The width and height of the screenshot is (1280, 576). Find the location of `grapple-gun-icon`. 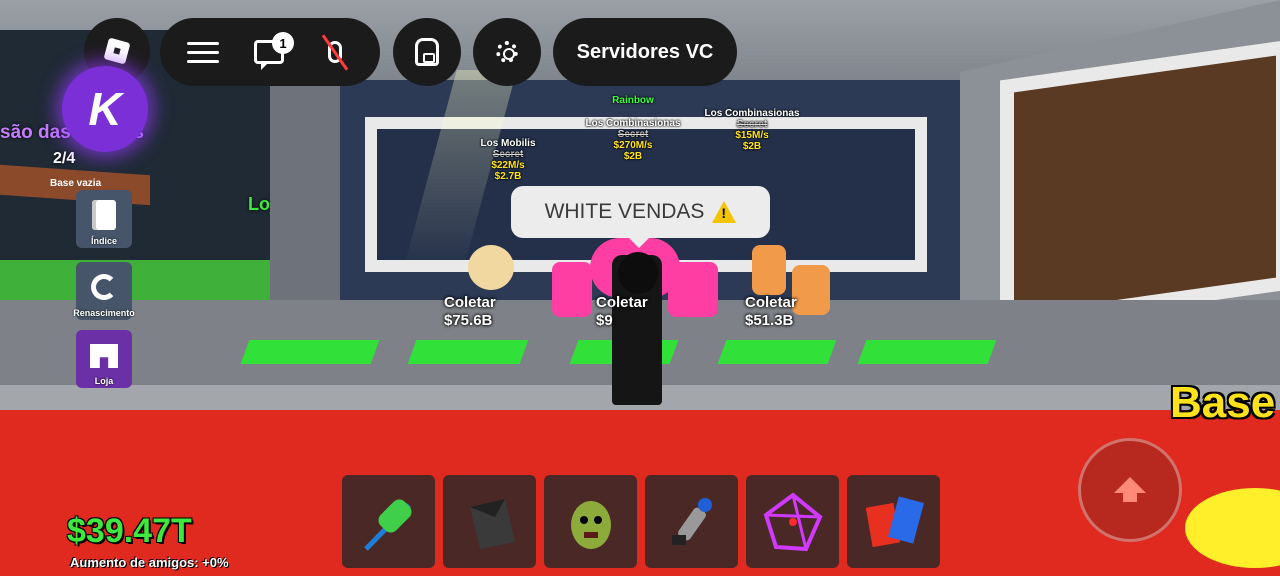

grapple-gun-icon is located at coordinates (691, 521).